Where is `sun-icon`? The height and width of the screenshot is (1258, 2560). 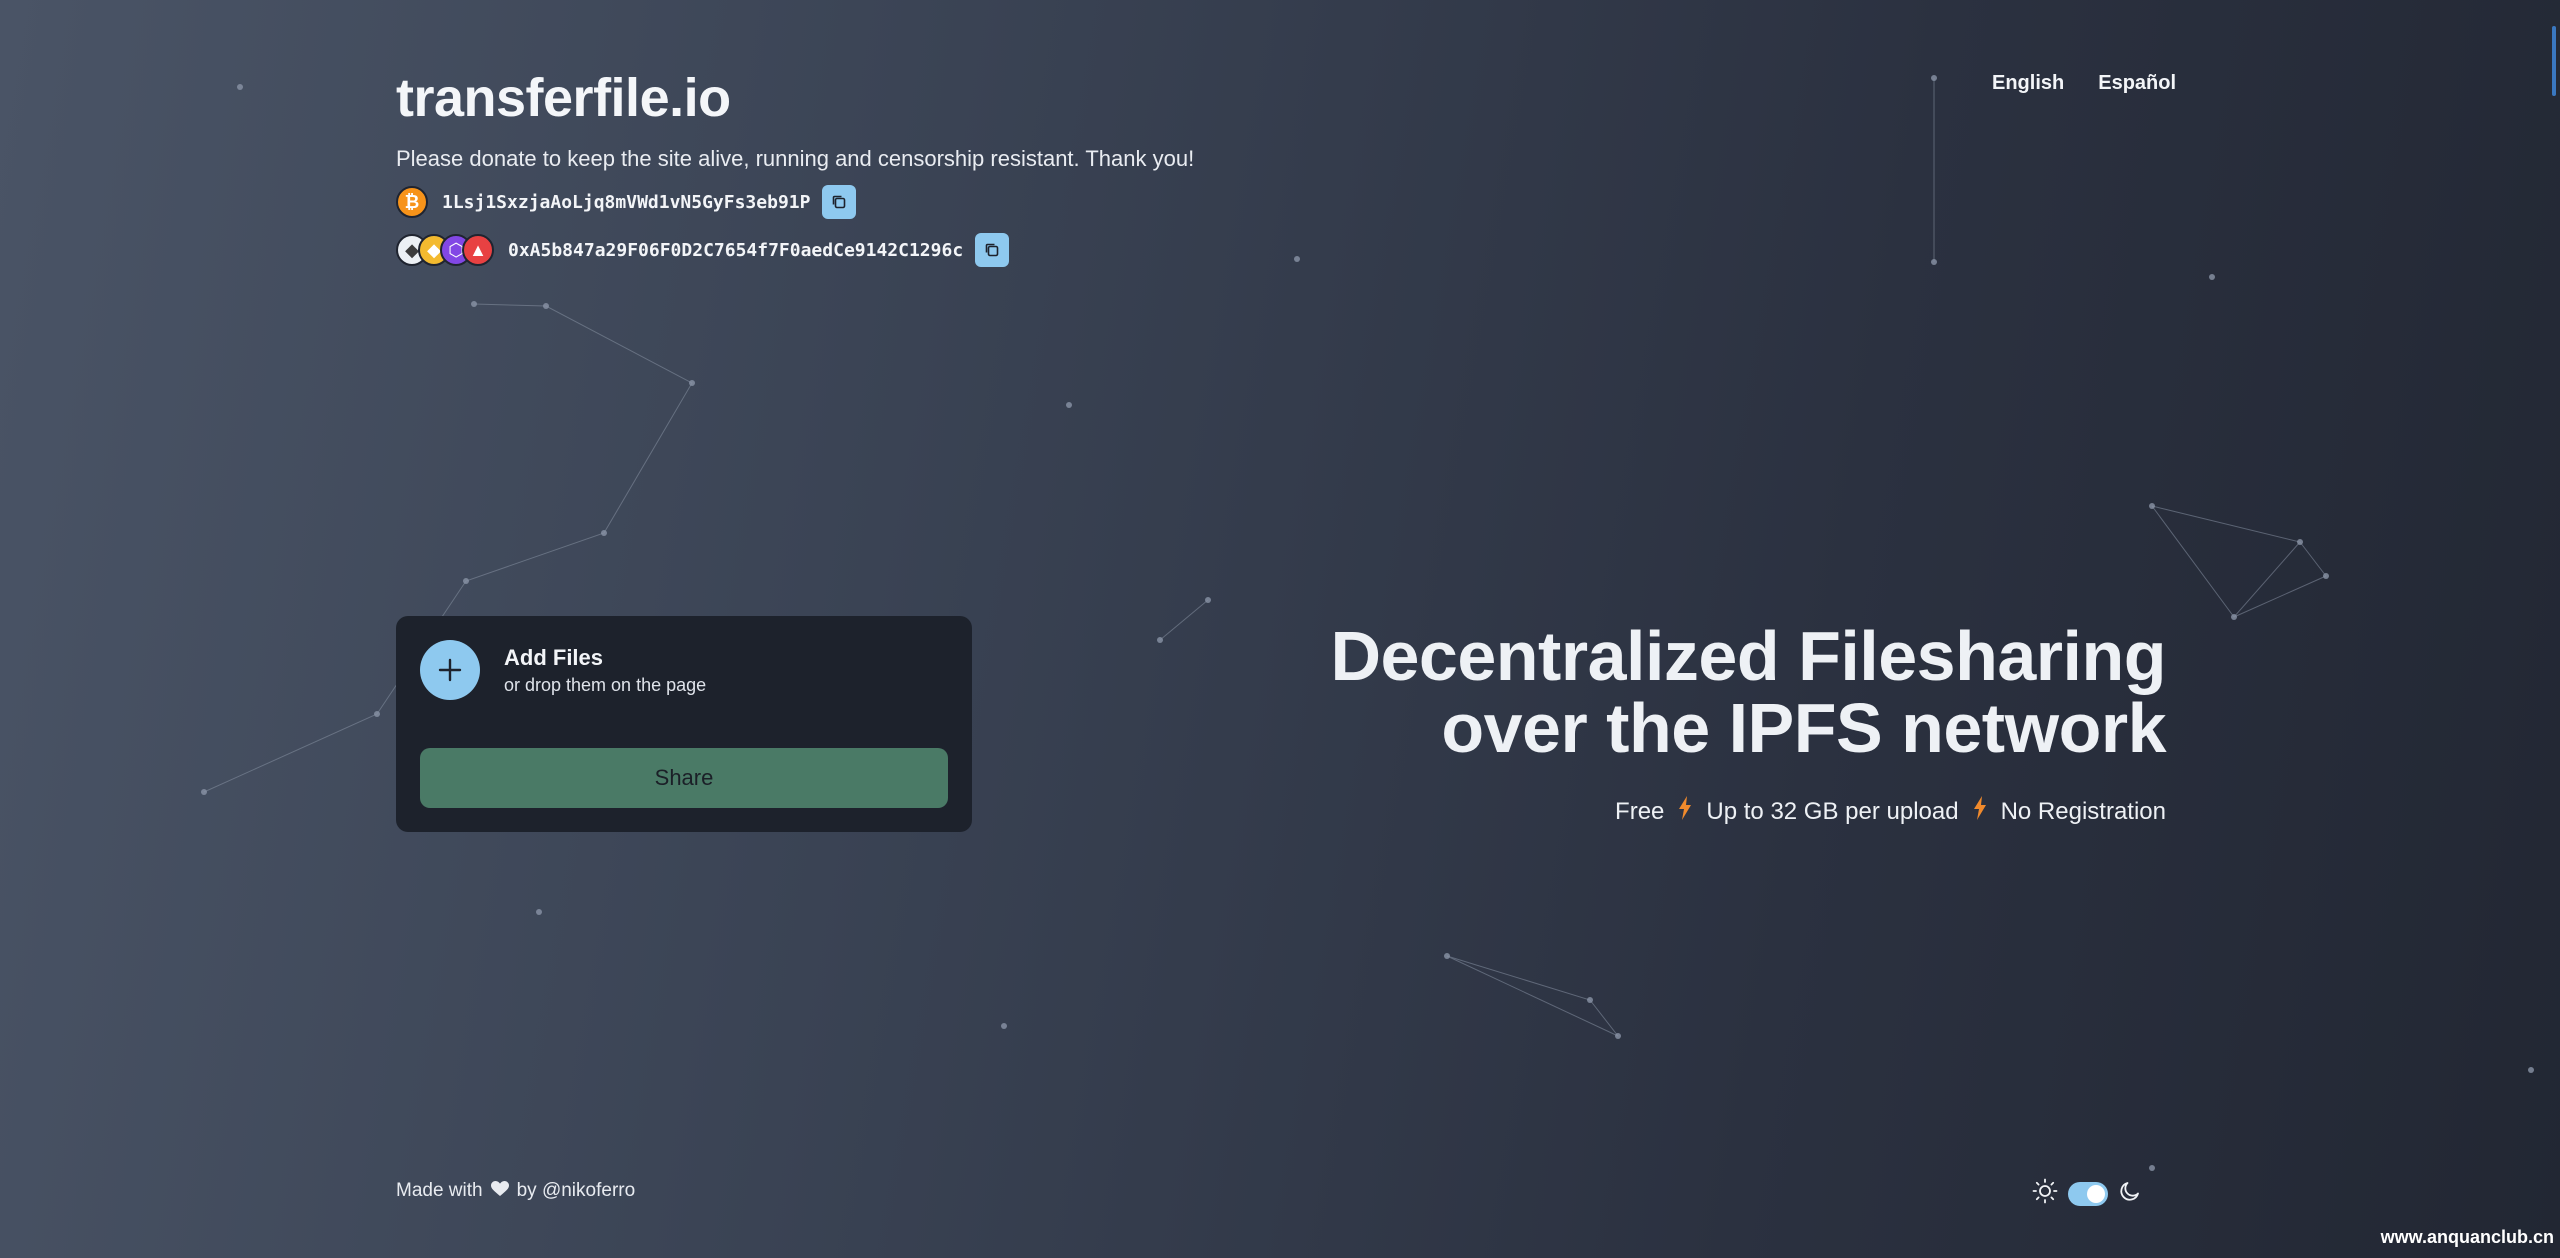 sun-icon is located at coordinates (2045, 1193).